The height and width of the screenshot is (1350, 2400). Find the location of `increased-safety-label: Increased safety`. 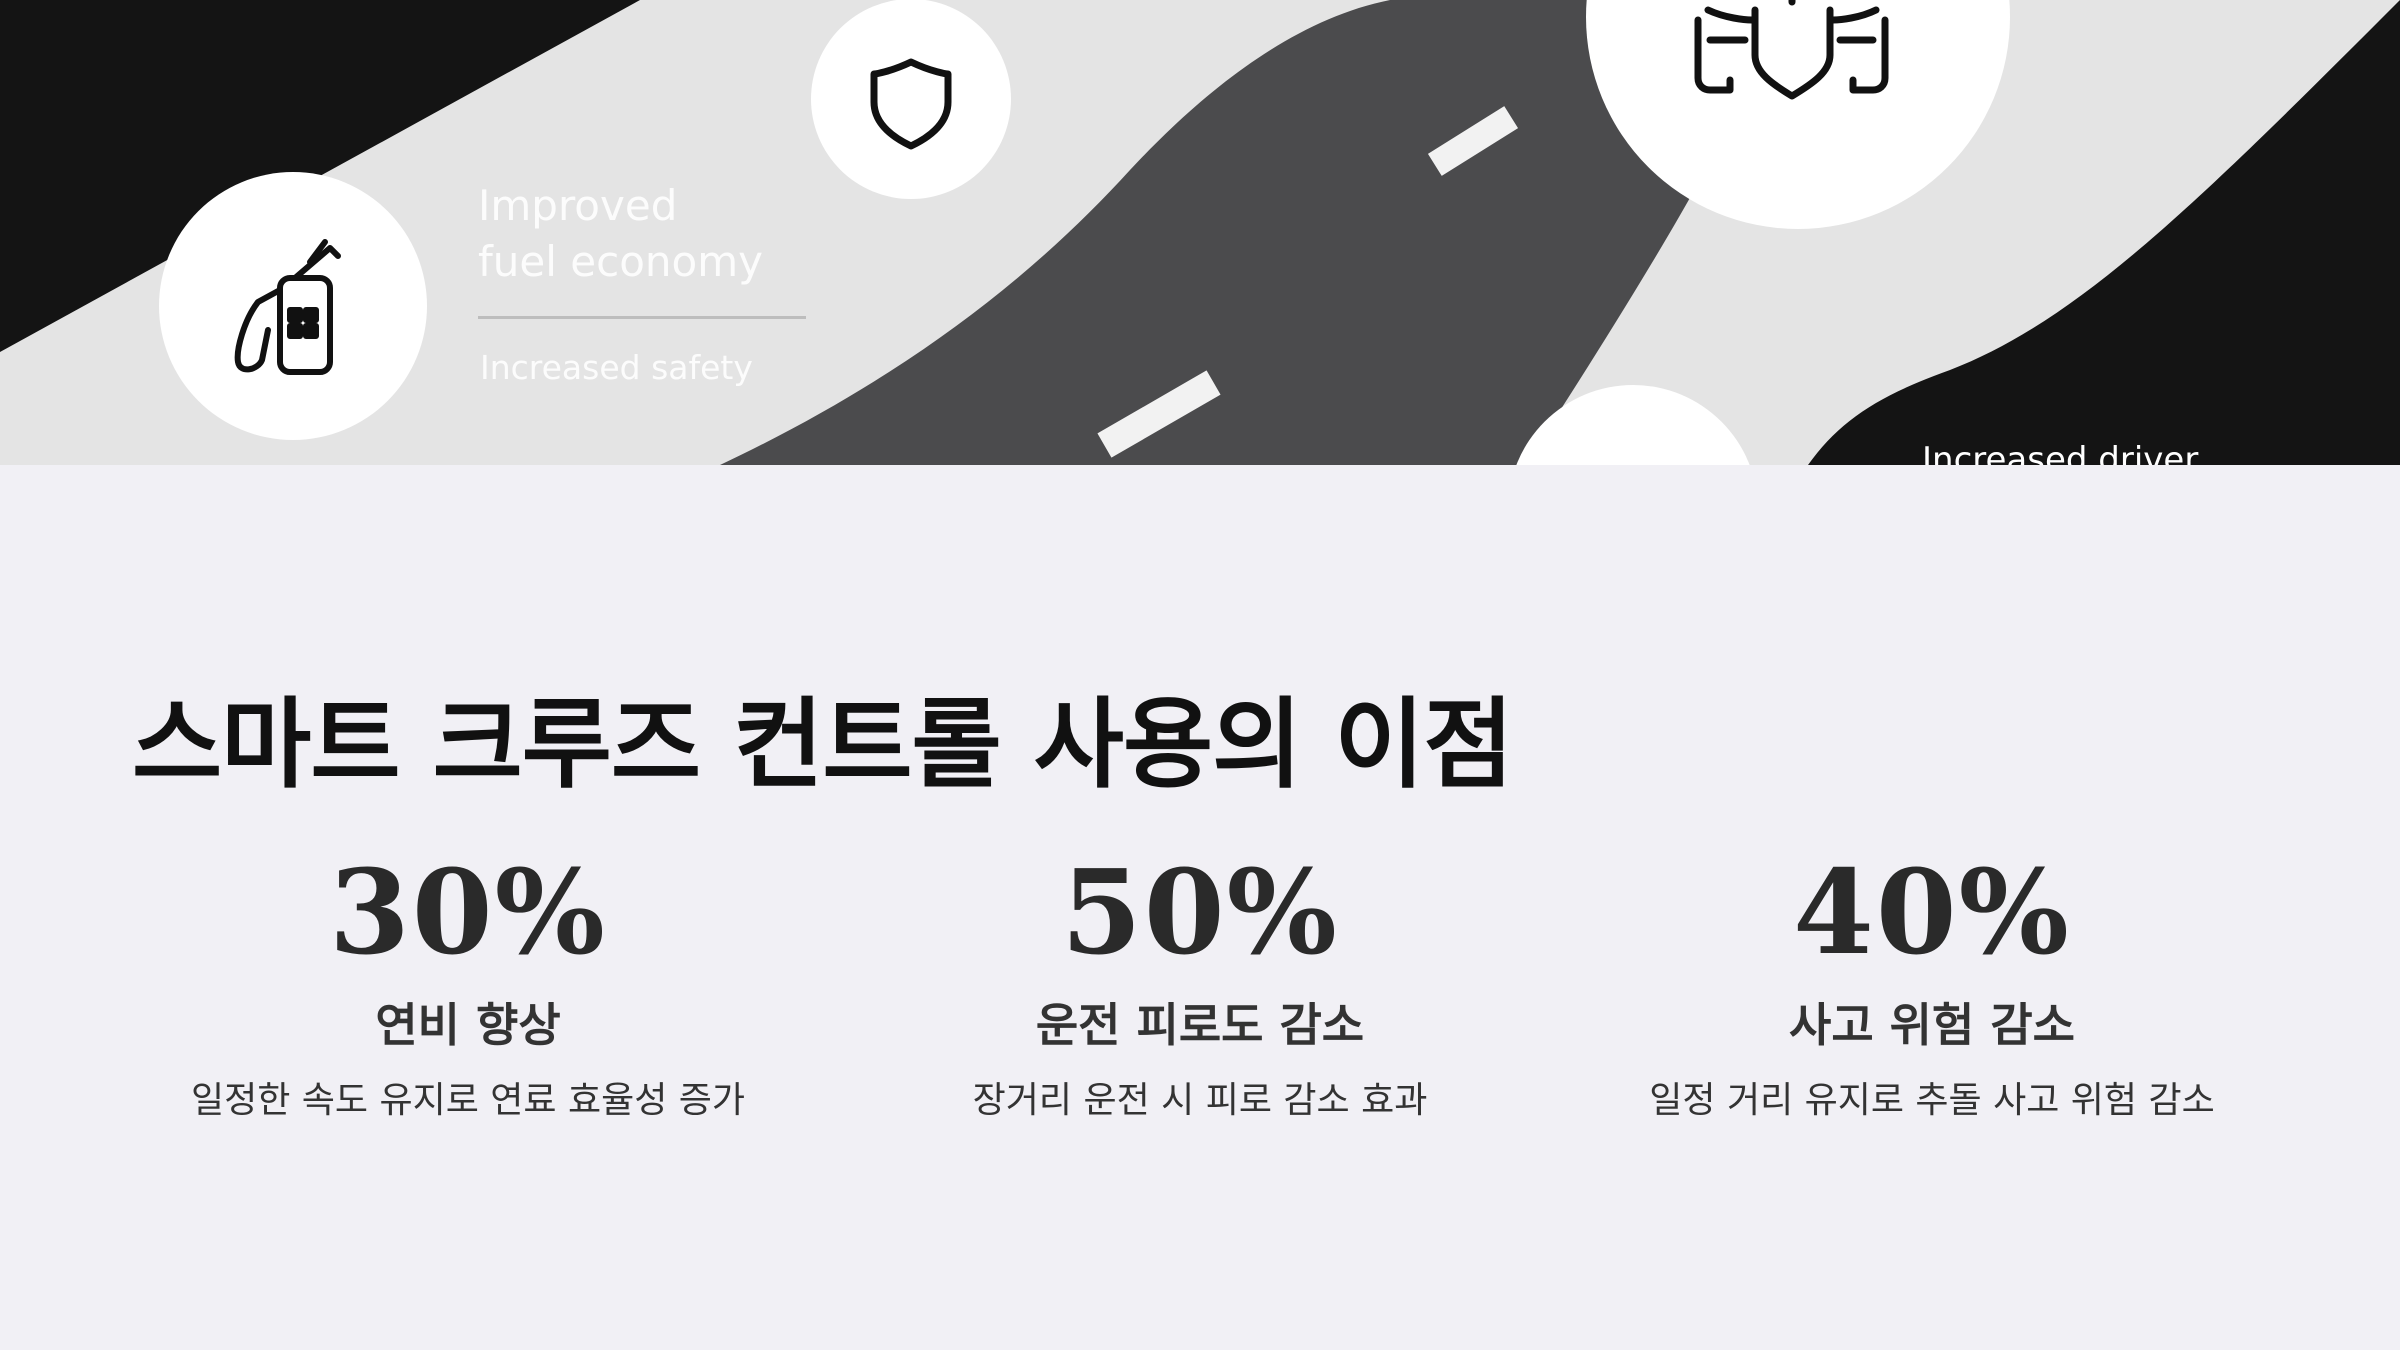

increased-safety-label: Increased safety is located at coordinates (616, 367).